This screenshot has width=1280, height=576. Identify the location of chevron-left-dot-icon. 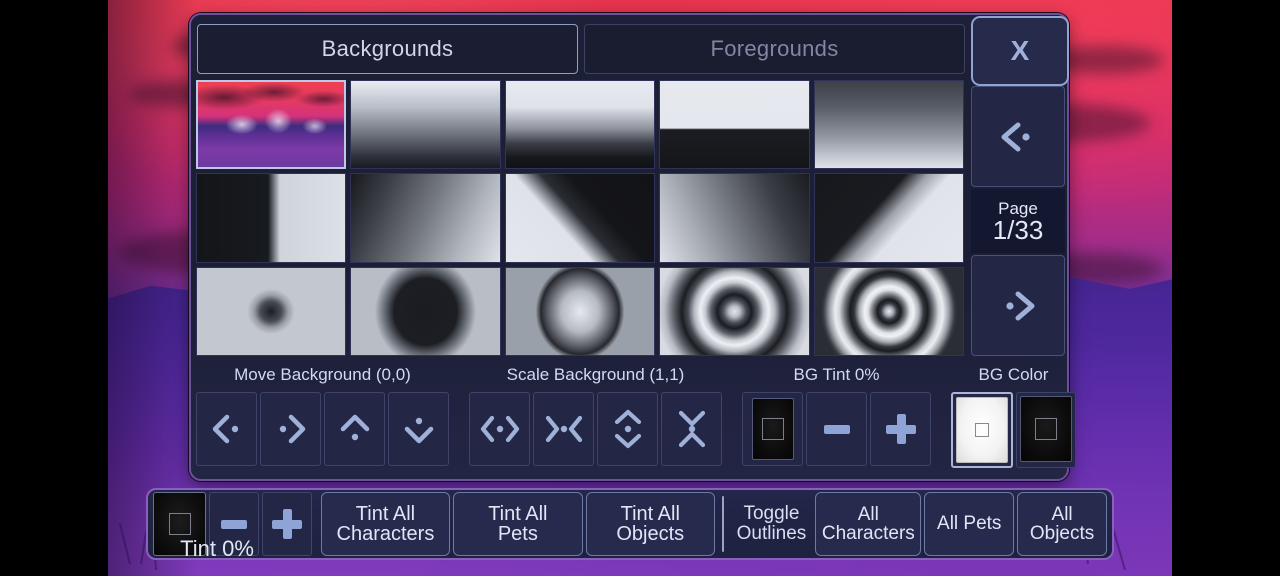
(225, 429).